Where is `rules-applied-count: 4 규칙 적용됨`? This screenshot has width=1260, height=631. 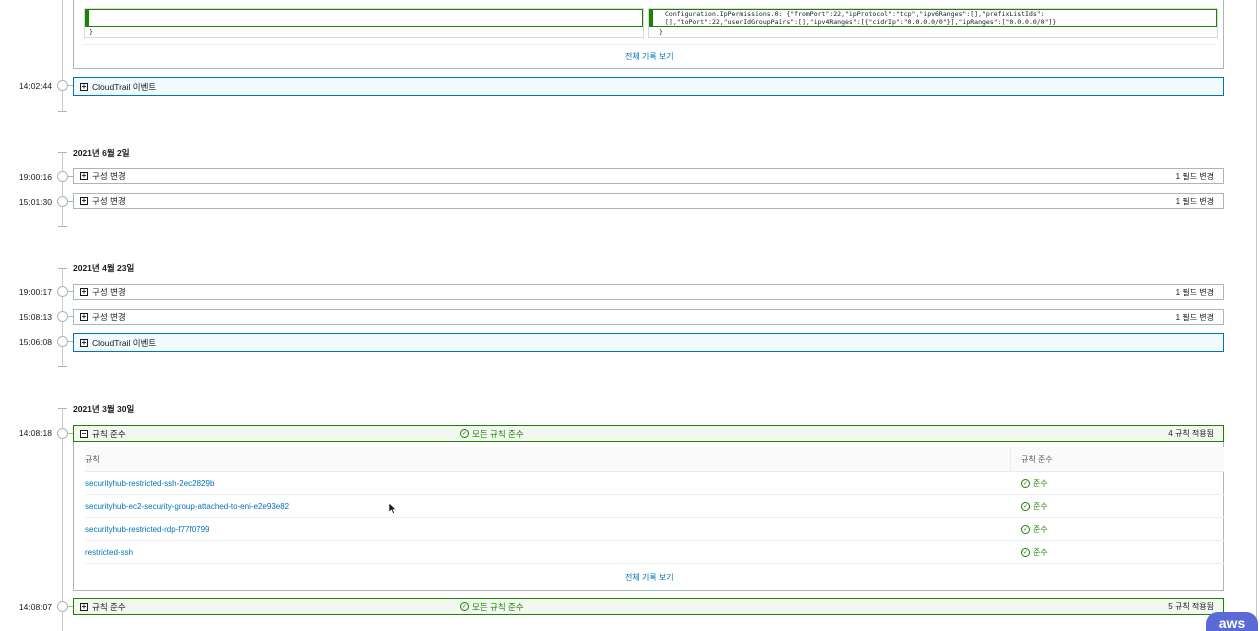 rules-applied-count: 4 규칙 적용됨 is located at coordinates (1191, 433).